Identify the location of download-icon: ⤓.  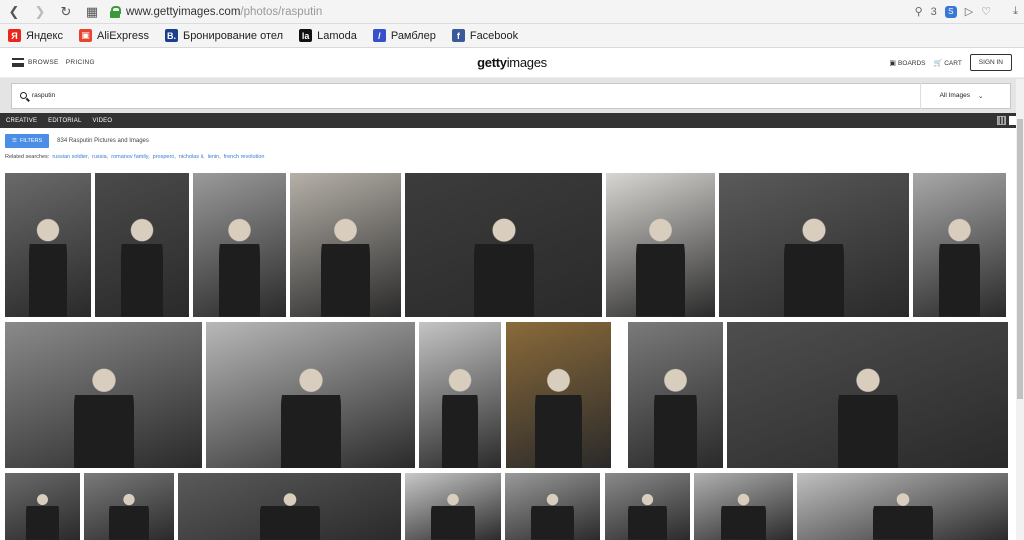
(1015, 11).